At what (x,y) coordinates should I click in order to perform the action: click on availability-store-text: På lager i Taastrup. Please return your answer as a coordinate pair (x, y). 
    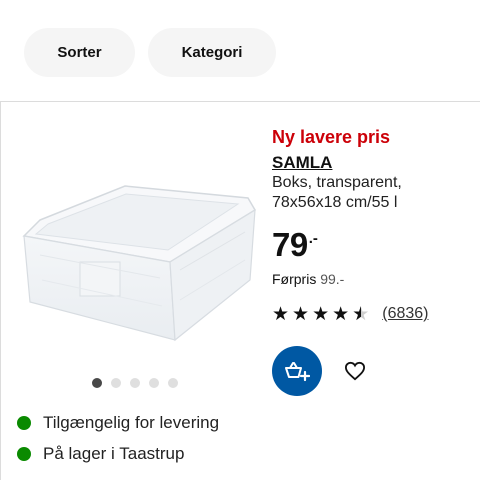
    Looking at the image, I should click on (114, 453).